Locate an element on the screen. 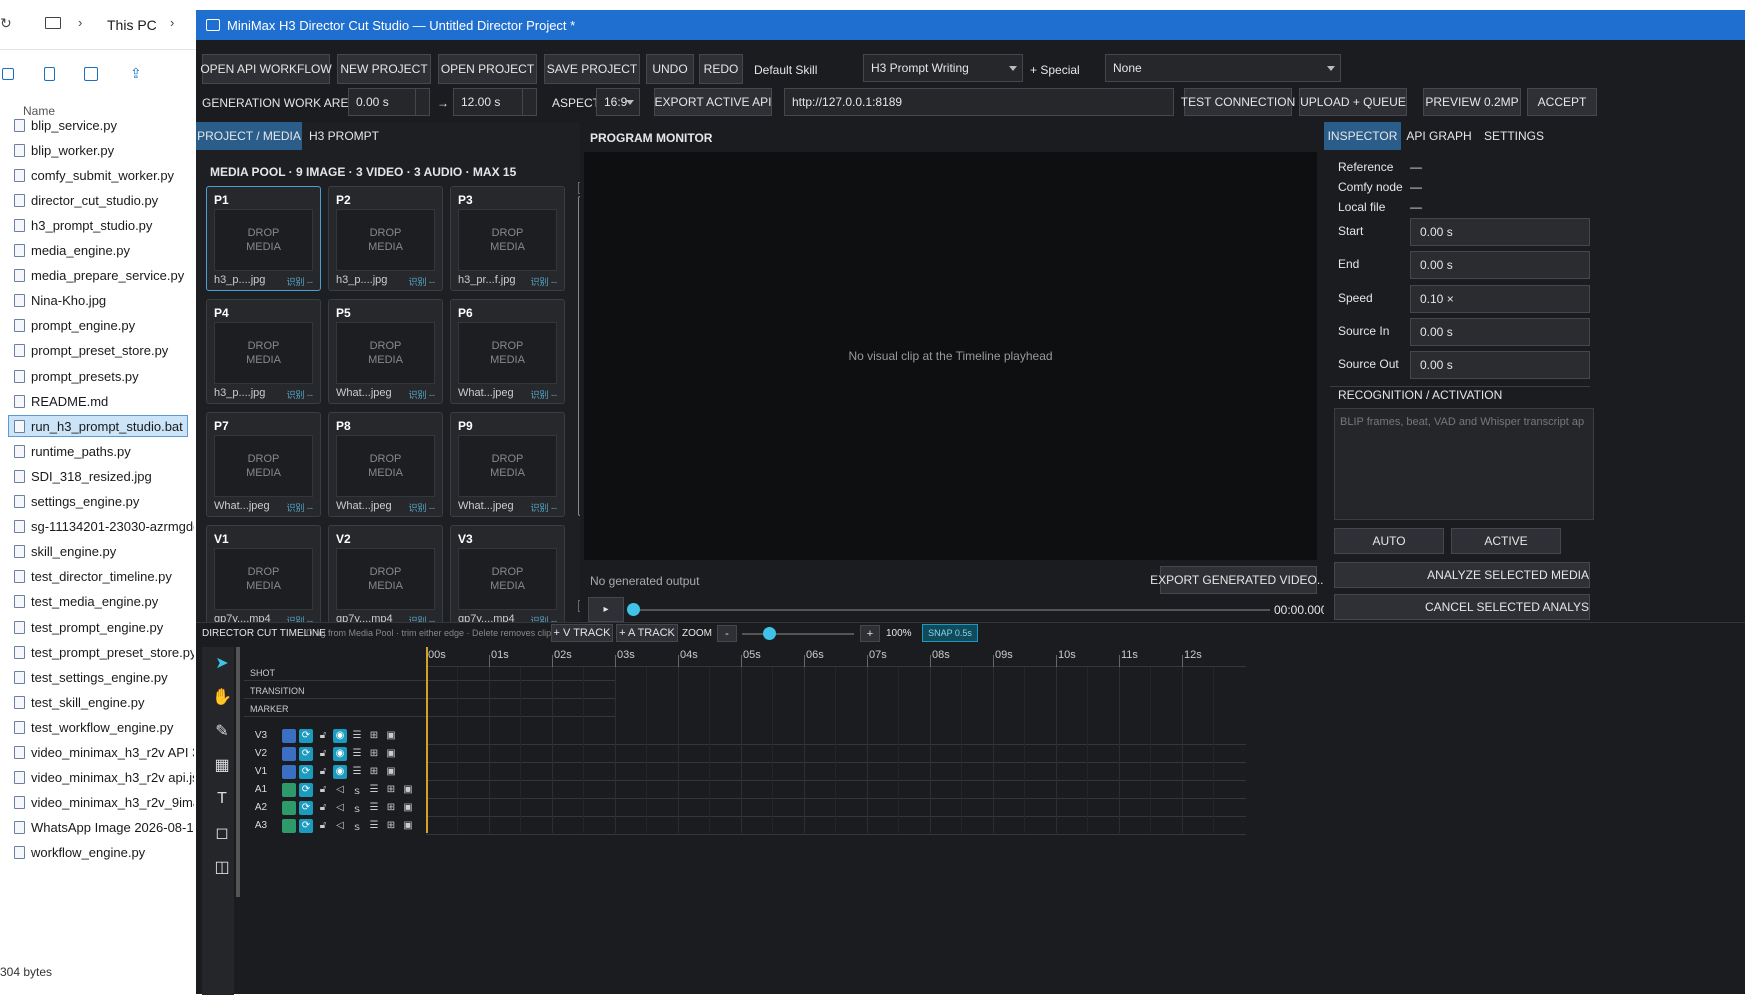 The height and width of the screenshot is (995, 1745). save-project-button: SAVE PROJECT is located at coordinates (592, 69).